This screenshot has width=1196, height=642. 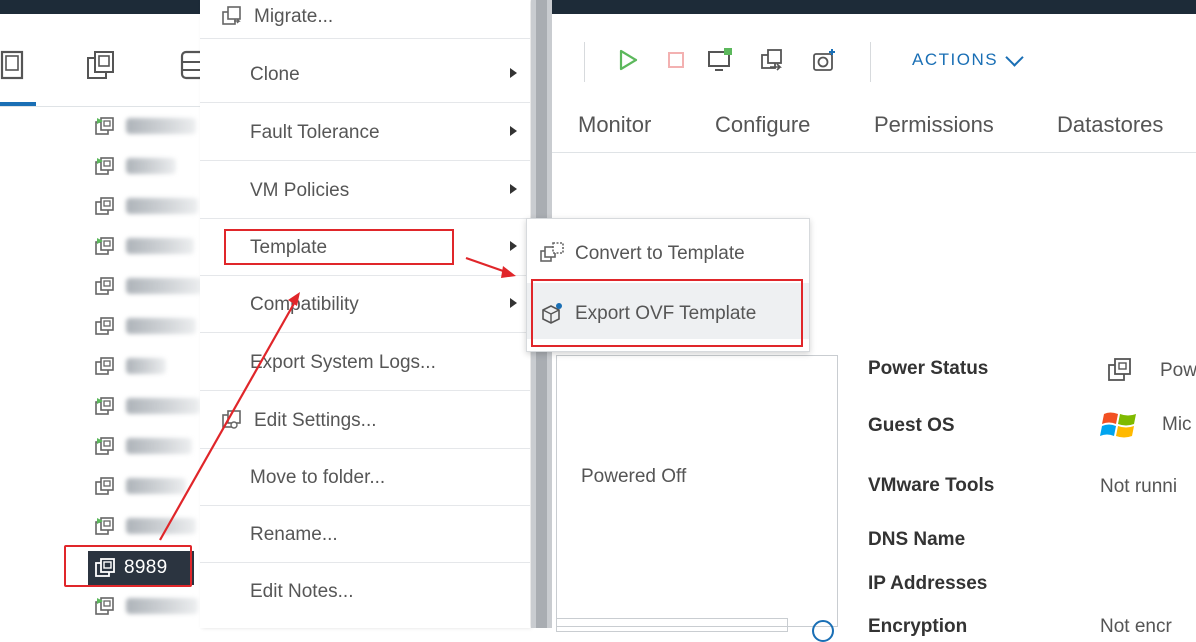 I want to click on power-status-value: Pow, so click(x=1178, y=370).